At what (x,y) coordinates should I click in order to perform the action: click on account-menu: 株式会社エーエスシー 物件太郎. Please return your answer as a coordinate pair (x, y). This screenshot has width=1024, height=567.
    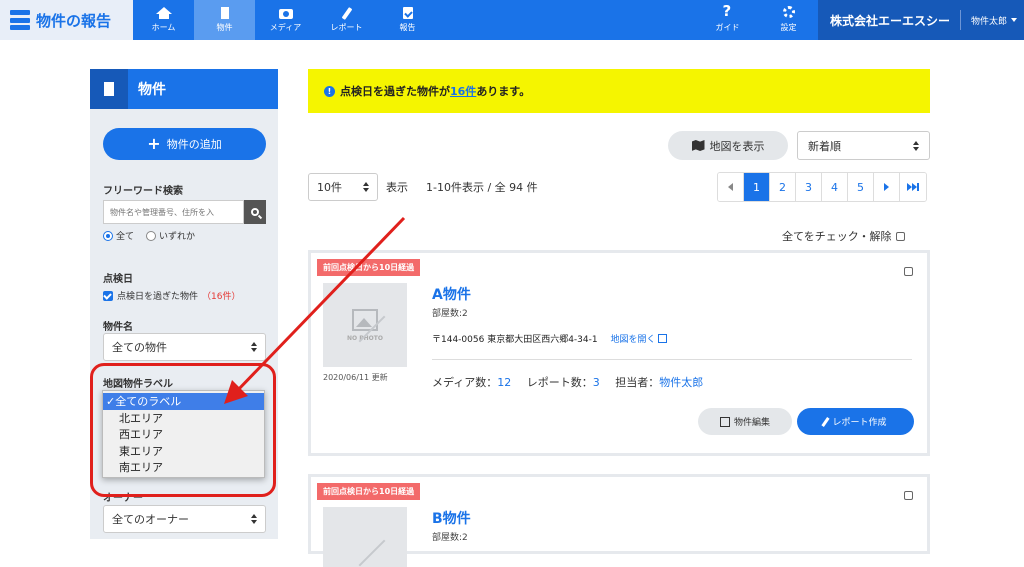
    Looking at the image, I should click on (921, 20).